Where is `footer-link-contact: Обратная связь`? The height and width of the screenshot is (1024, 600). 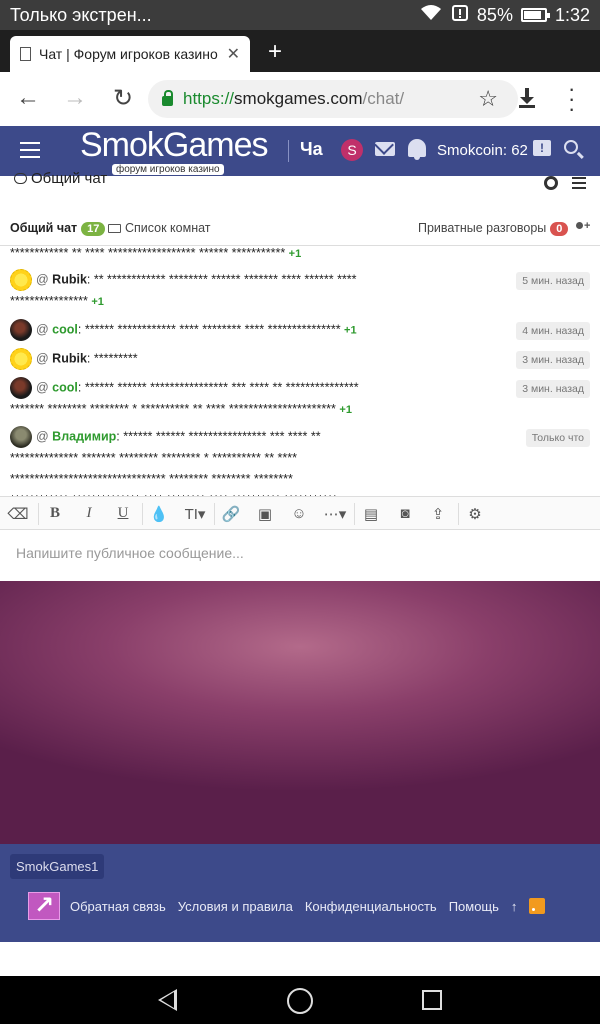 footer-link-contact: Обратная связь is located at coordinates (118, 906).